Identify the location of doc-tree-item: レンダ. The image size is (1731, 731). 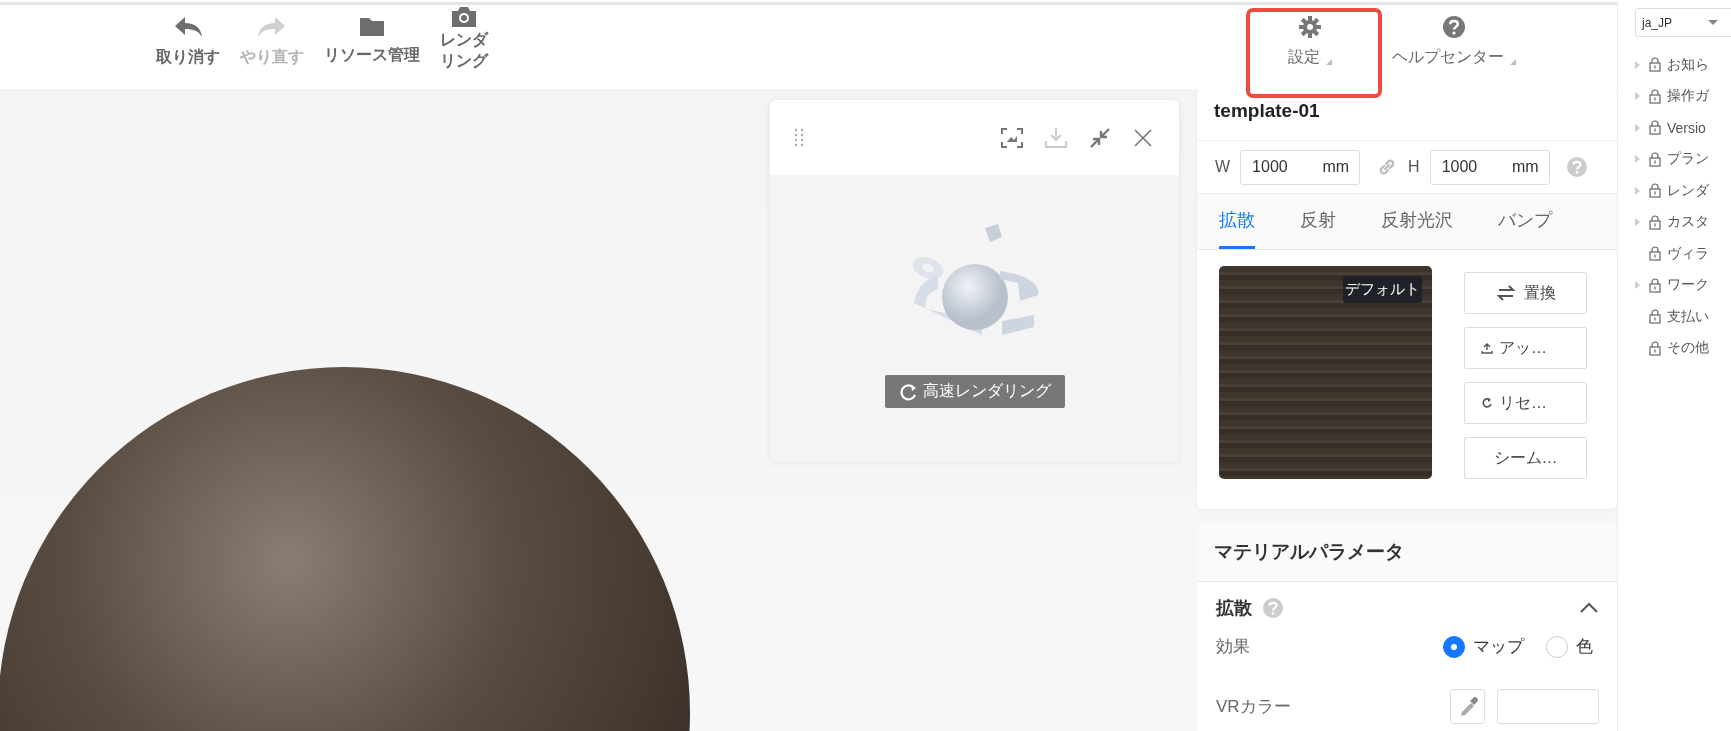
(1683, 191).